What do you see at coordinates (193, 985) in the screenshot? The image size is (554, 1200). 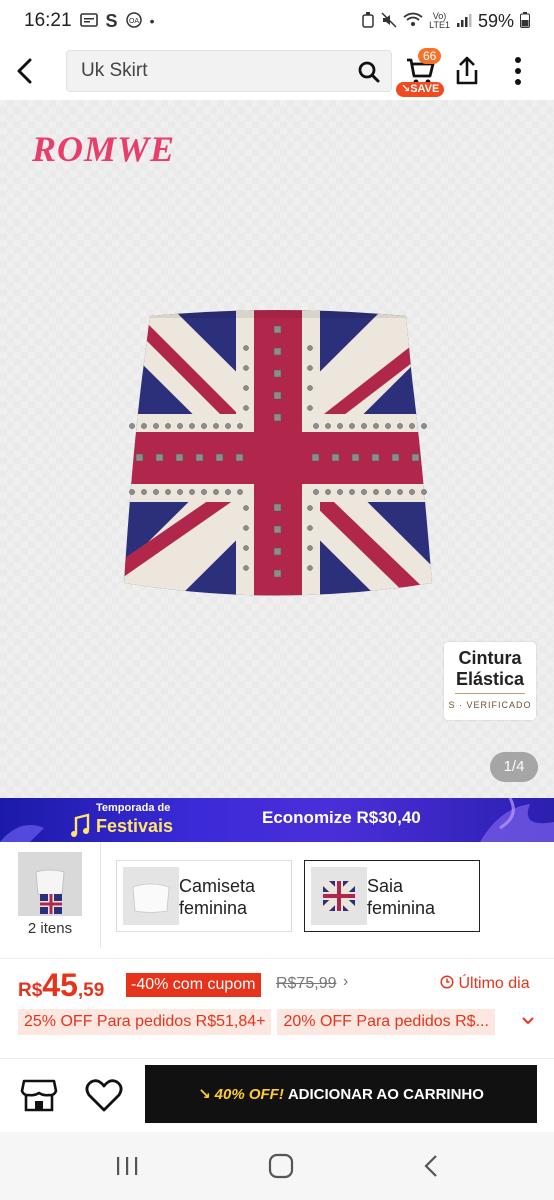 I see `coupon-badge: -40% com cupom` at bounding box center [193, 985].